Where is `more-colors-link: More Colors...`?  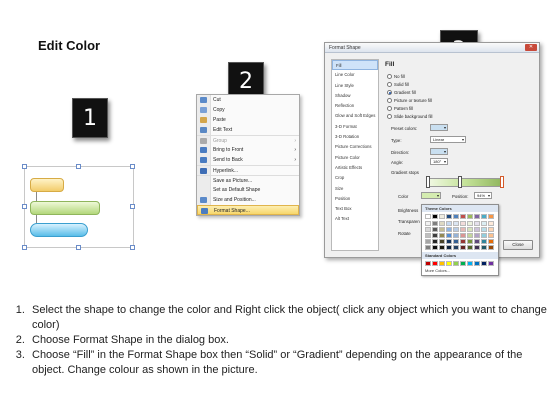
more-colors-link: More Colors... is located at coordinates (460, 271).